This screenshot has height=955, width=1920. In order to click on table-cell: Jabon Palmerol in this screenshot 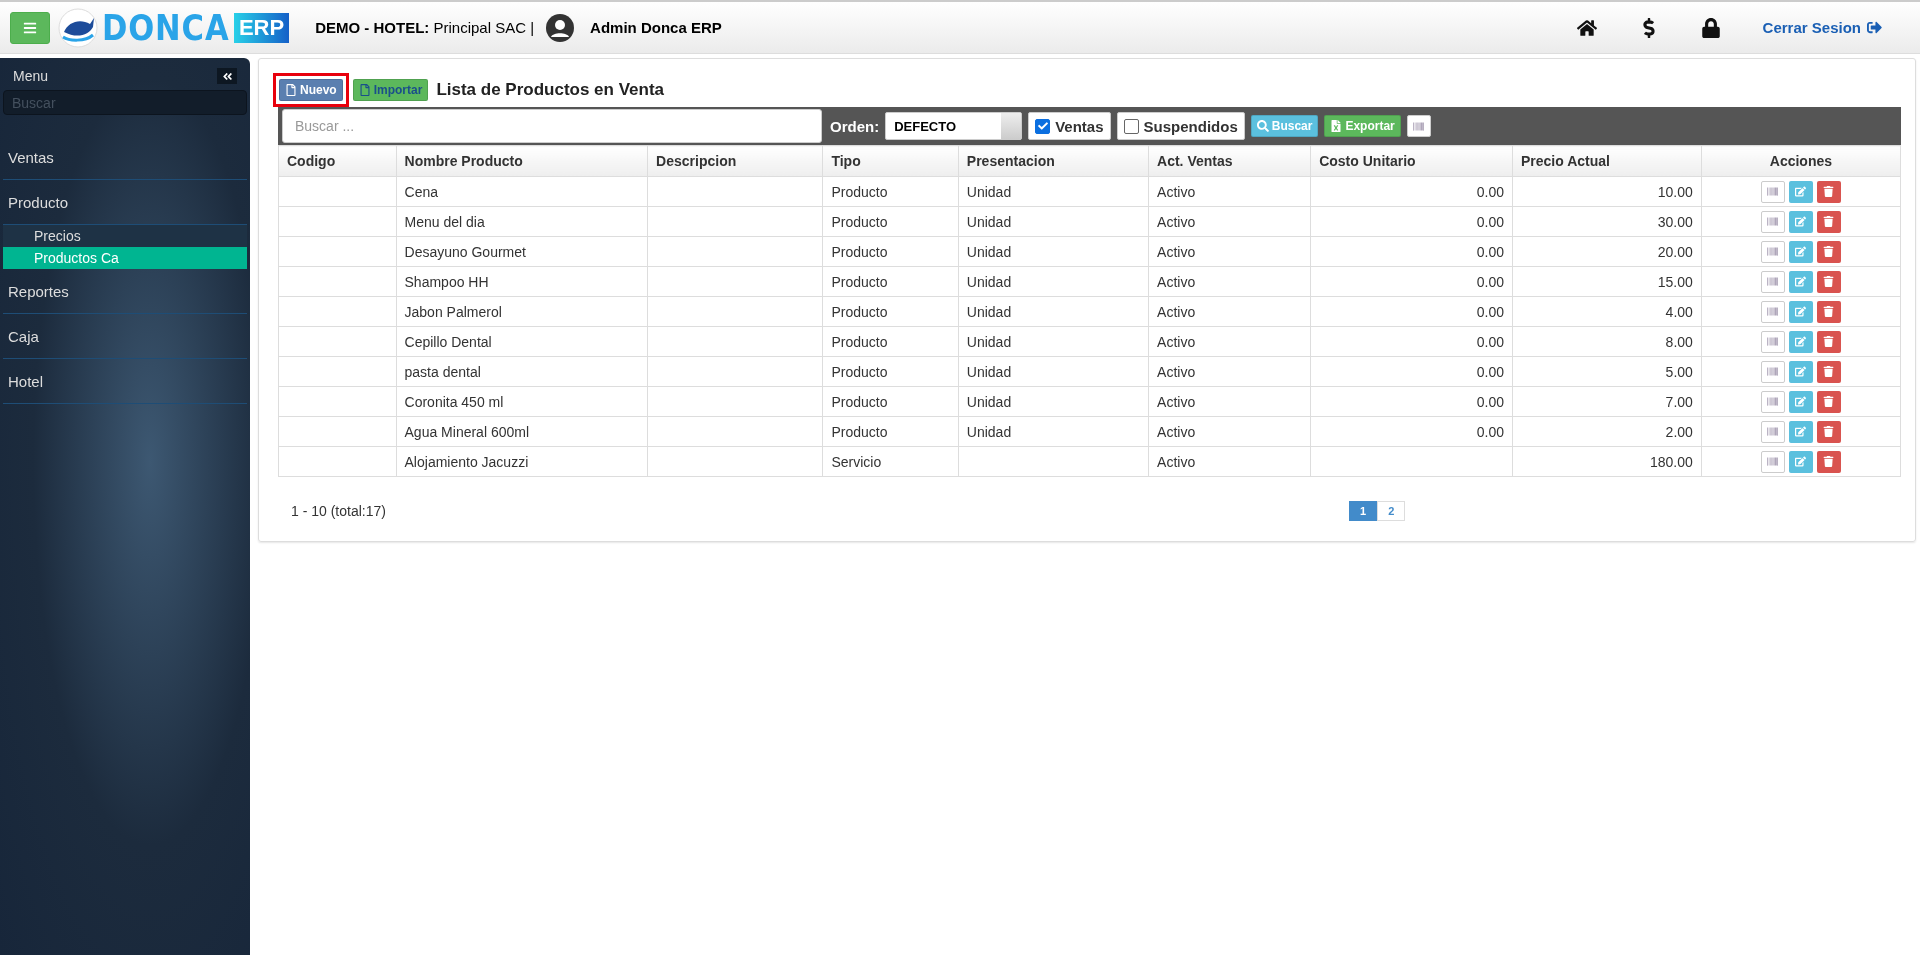, I will do `click(522, 311)`.